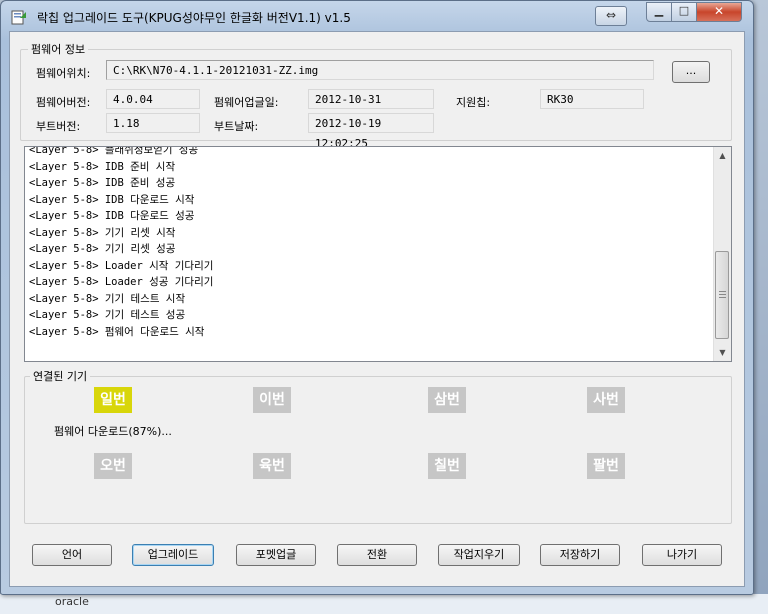 The image size is (768, 614). I want to click on format-upgrade-button: 포멧업글, so click(276, 555).